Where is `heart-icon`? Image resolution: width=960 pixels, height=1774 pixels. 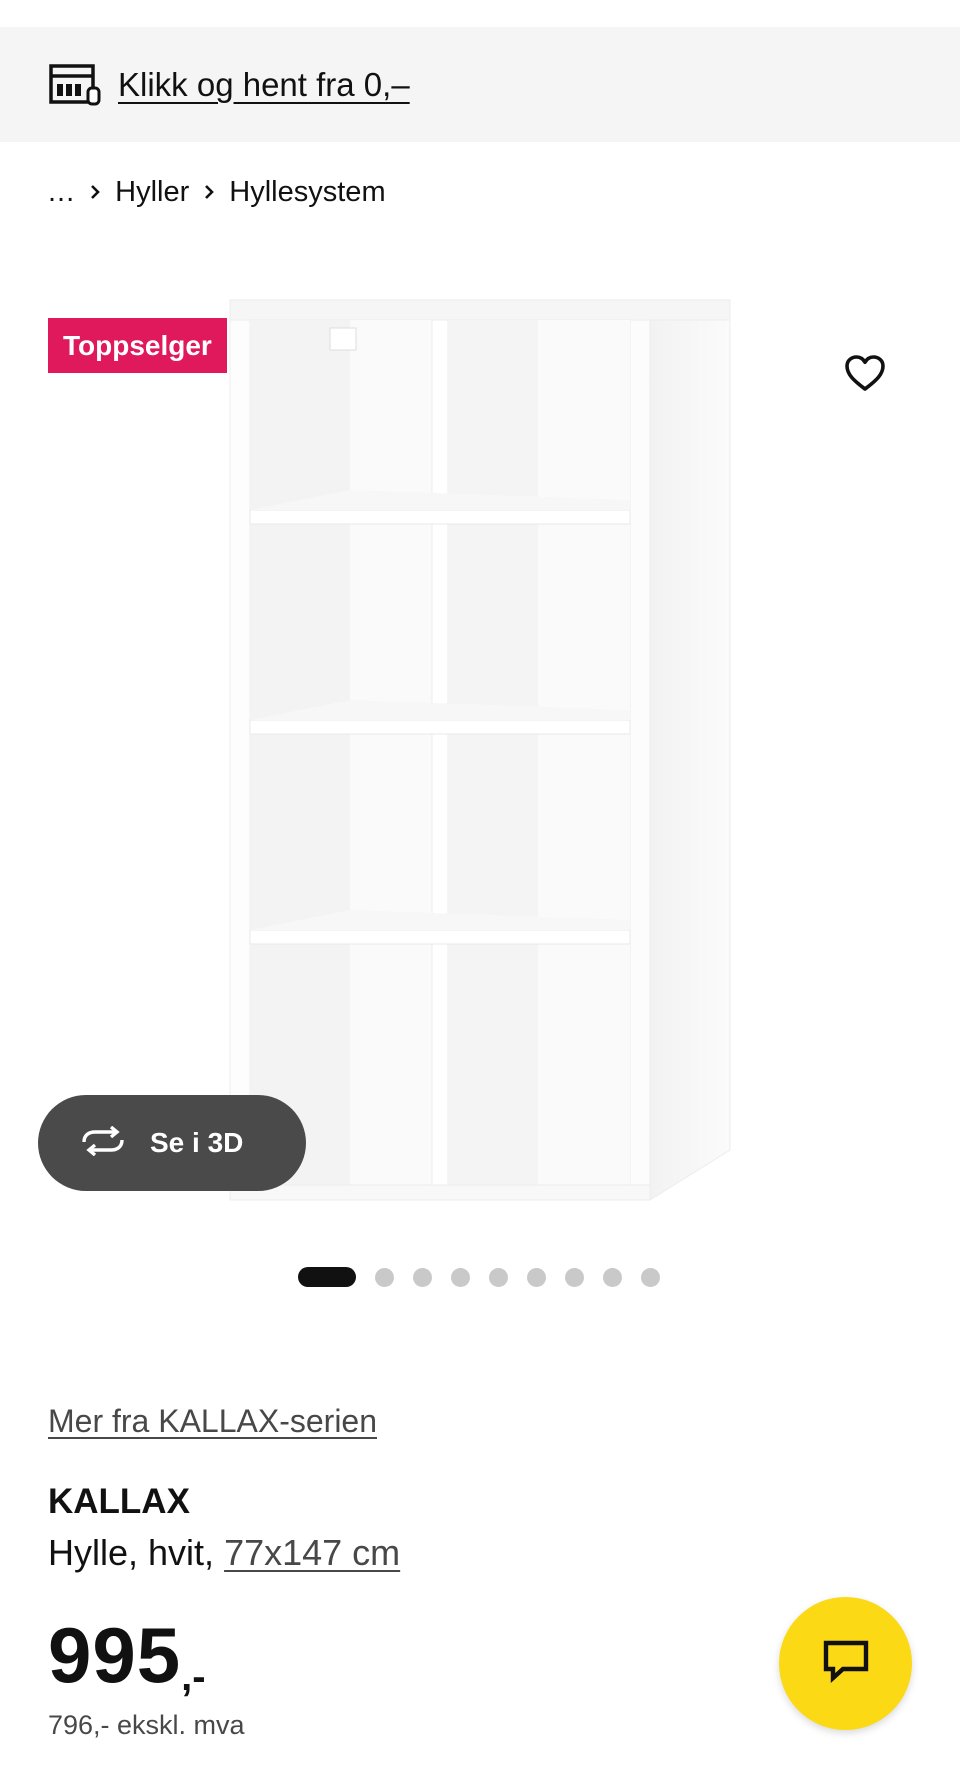 heart-icon is located at coordinates (865, 375).